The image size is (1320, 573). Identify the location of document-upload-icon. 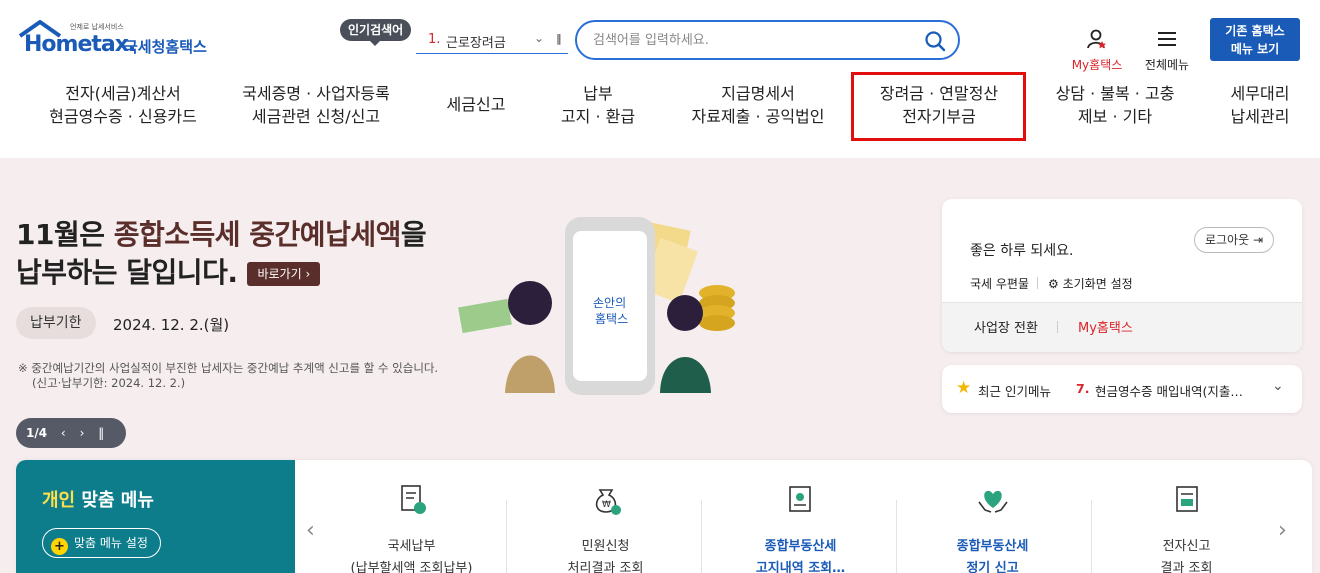
(413, 499).